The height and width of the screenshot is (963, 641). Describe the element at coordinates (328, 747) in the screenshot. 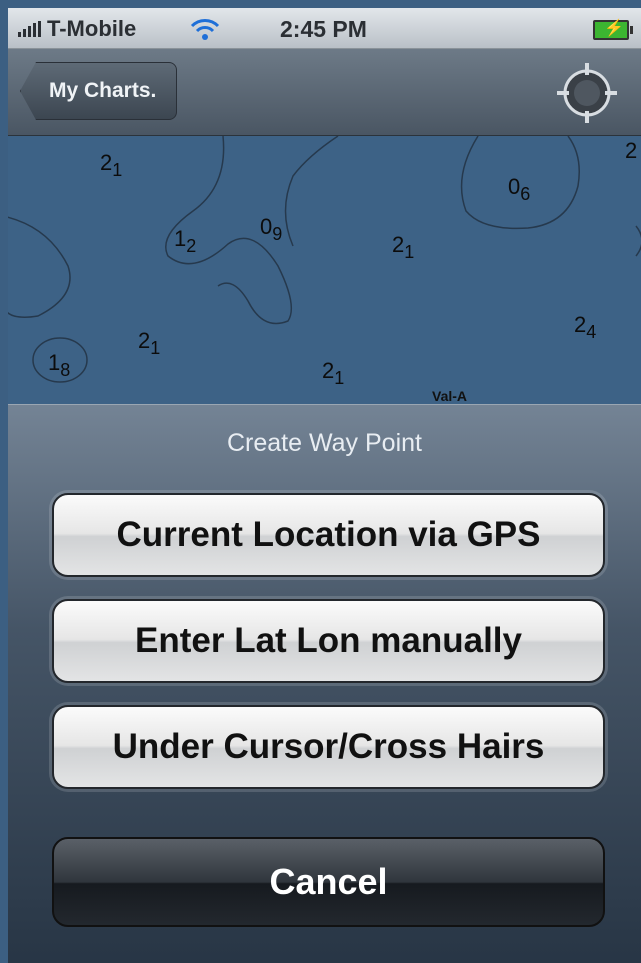

I see `under-cursor-button: Under Cursor/Cross Hairs` at that location.